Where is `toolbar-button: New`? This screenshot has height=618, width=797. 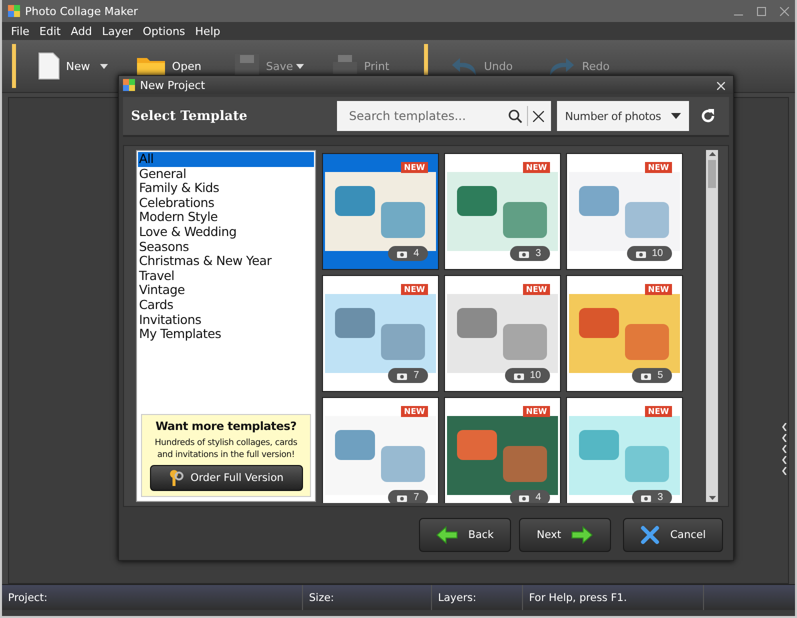
toolbar-button: New is located at coordinates (81, 66).